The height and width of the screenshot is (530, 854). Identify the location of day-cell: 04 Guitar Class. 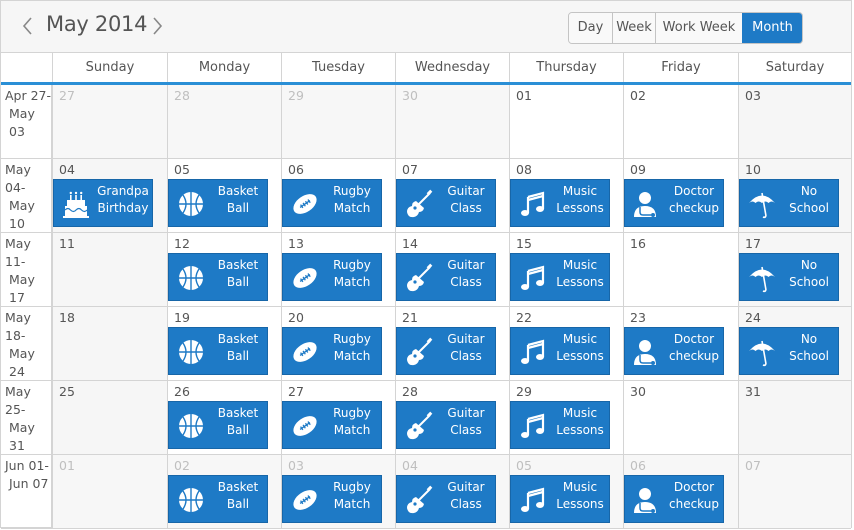
(452, 492).